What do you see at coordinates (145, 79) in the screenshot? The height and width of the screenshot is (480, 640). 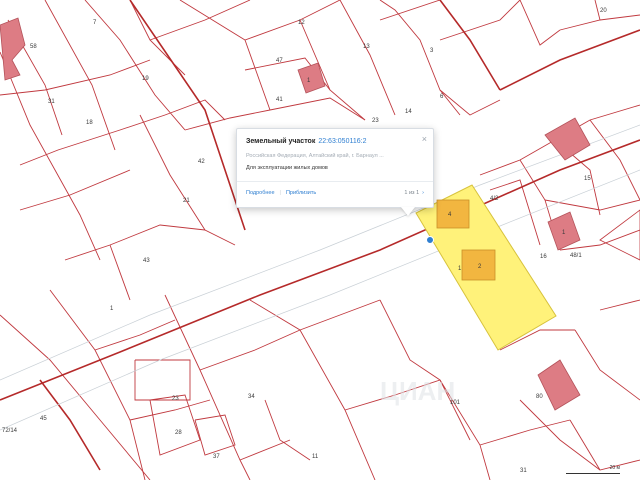 I see `parcel-label-19: 19` at bounding box center [145, 79].